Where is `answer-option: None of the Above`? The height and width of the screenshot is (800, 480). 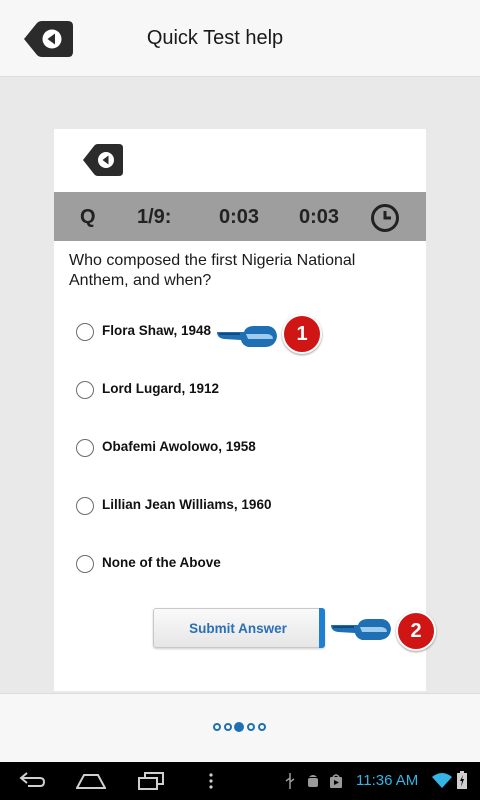
answer-option: None of the Above is located at coordinates (217, 565).